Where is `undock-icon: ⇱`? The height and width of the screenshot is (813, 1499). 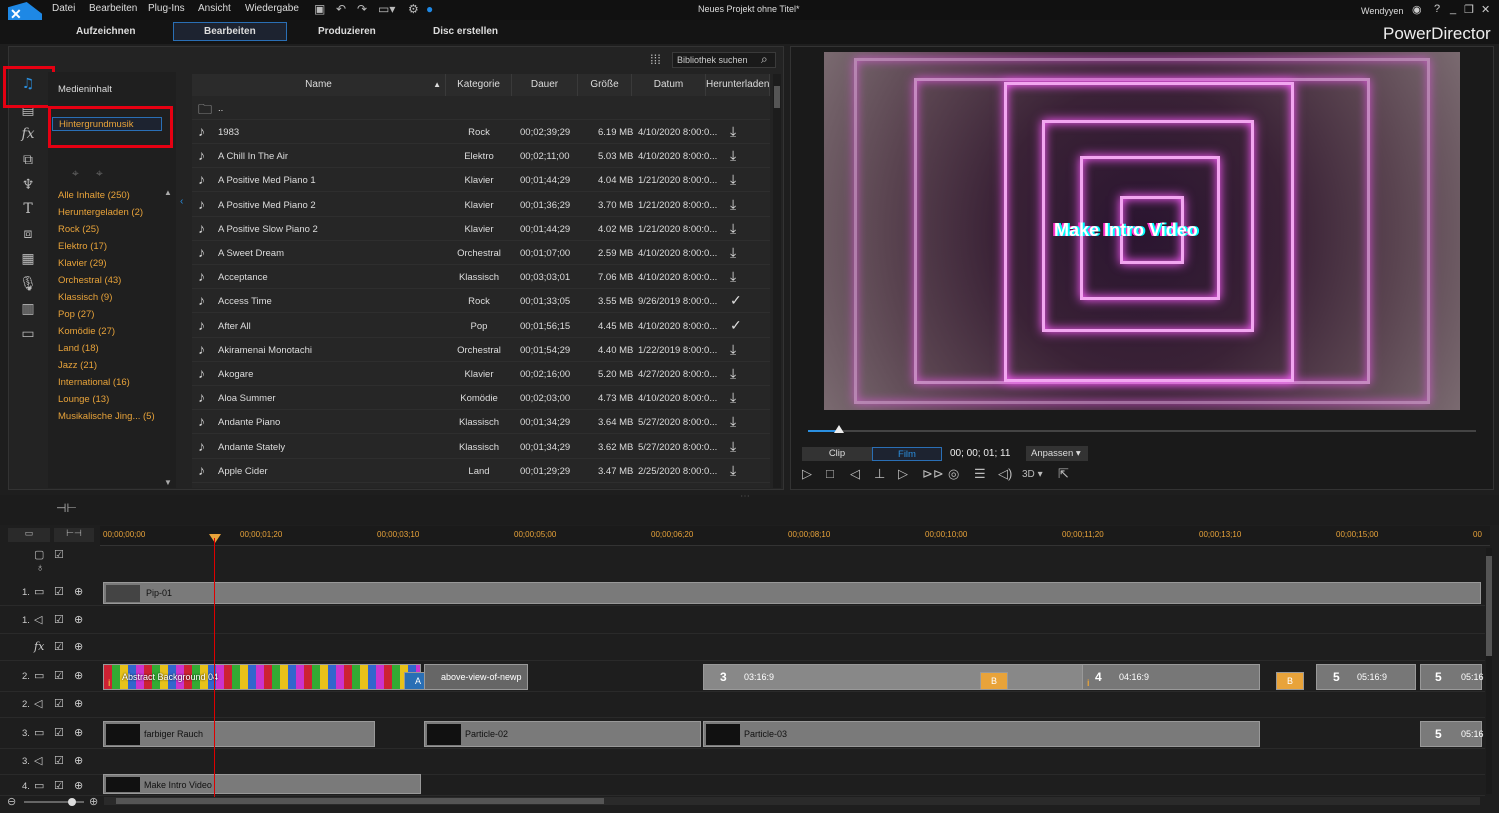 undock-icon: ⇱ is located at coordinates (1063, 474).